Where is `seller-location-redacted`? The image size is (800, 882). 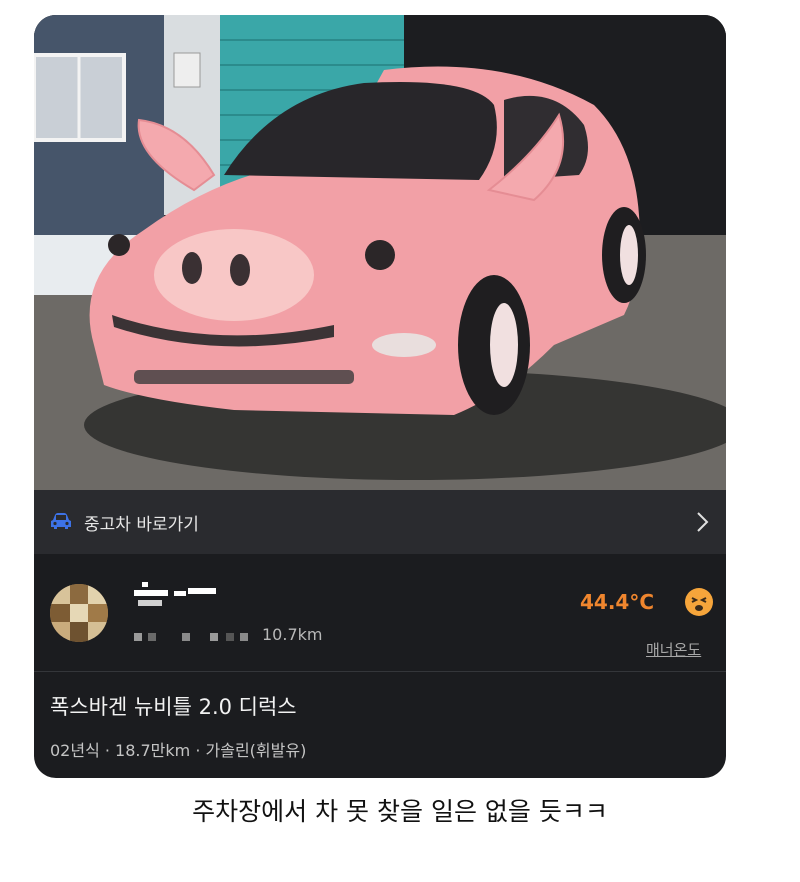
seller-location-redacted is located at coordinates (191, 637).